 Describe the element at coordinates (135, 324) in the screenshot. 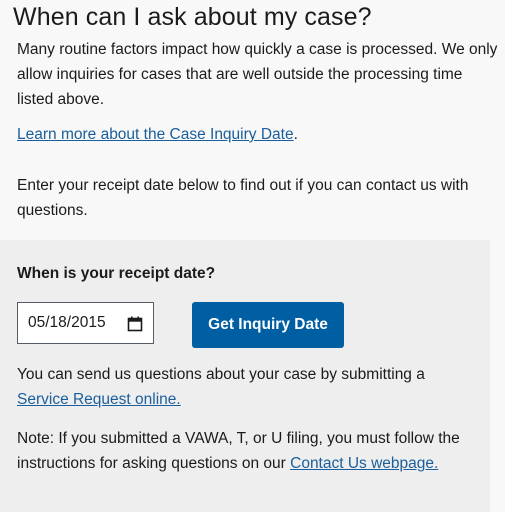

I see `calendar-icon` at that location.